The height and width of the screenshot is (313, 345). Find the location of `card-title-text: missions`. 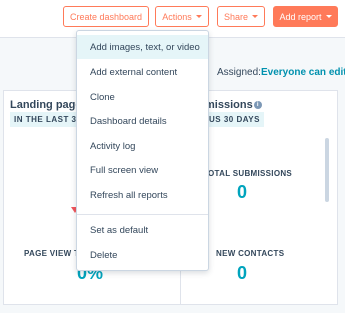

card-title-text: missions is located at coordinates (229, 105).